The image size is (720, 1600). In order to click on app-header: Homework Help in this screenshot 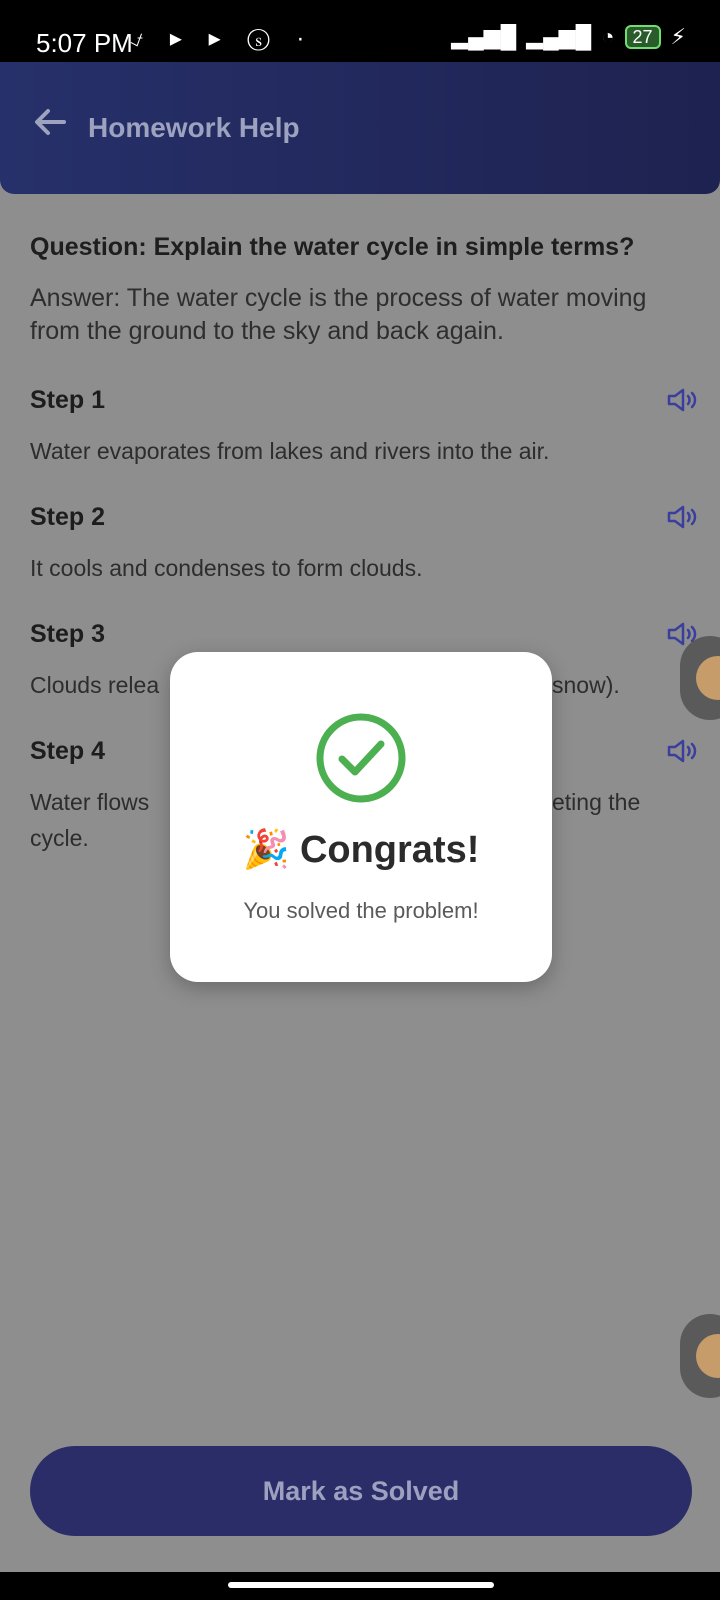, I will do `click(360, 128)`.